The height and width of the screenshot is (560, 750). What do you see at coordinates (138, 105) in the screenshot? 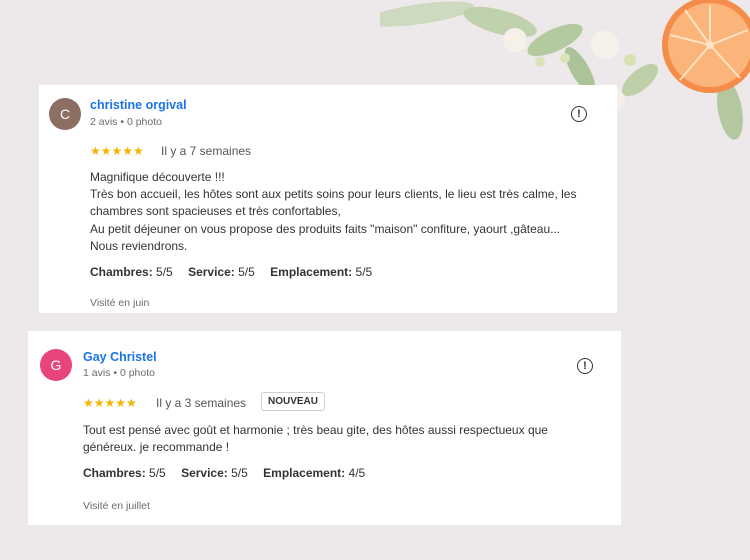
I see `reviewer-name: christine orgival` at bounding box center [138, 105].